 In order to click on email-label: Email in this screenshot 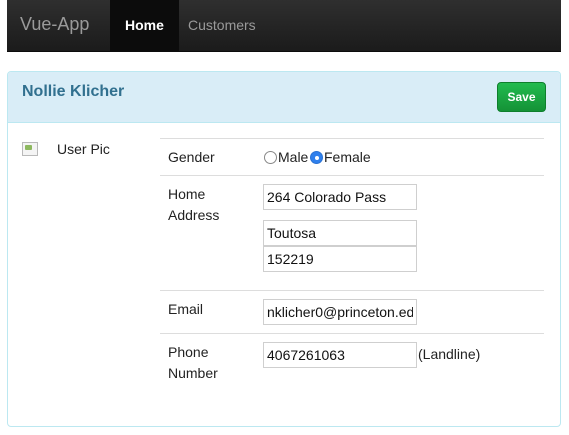, I will do `click(186, 309)`.